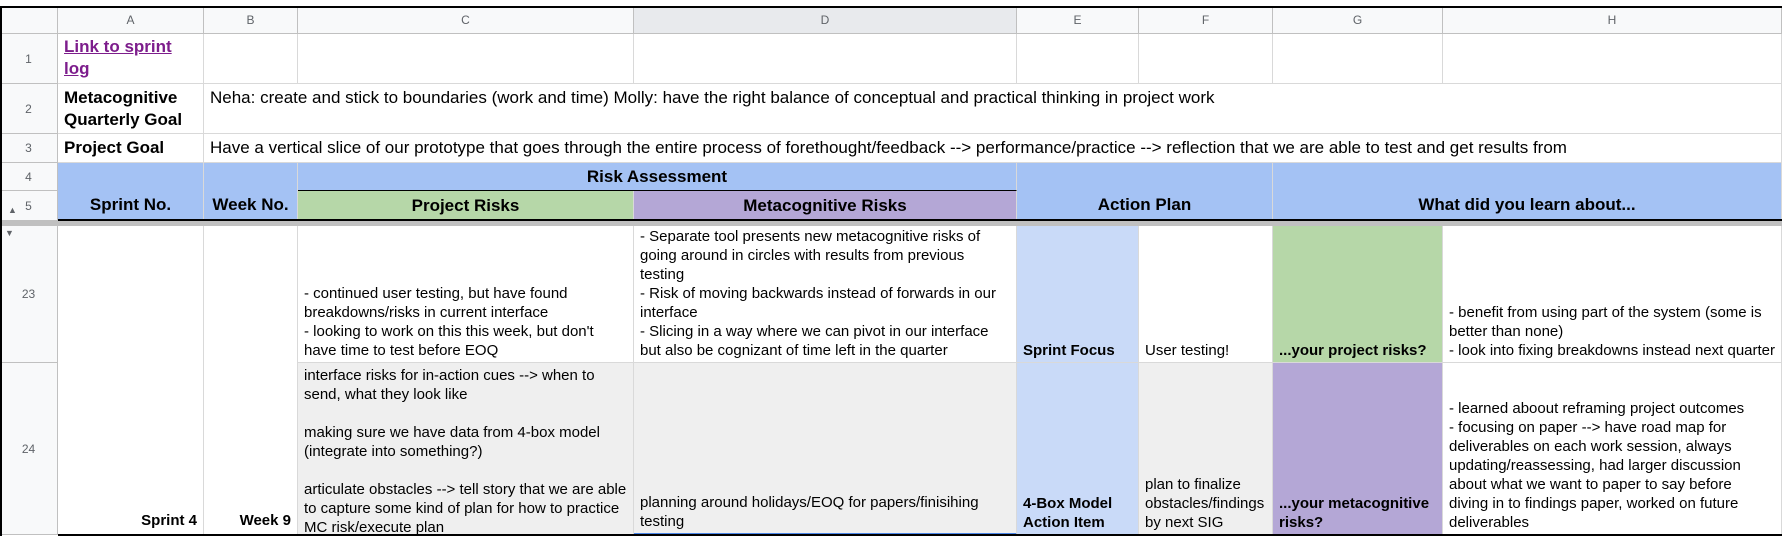  I want to click on header-week-no: Week No., so click(251, 192).